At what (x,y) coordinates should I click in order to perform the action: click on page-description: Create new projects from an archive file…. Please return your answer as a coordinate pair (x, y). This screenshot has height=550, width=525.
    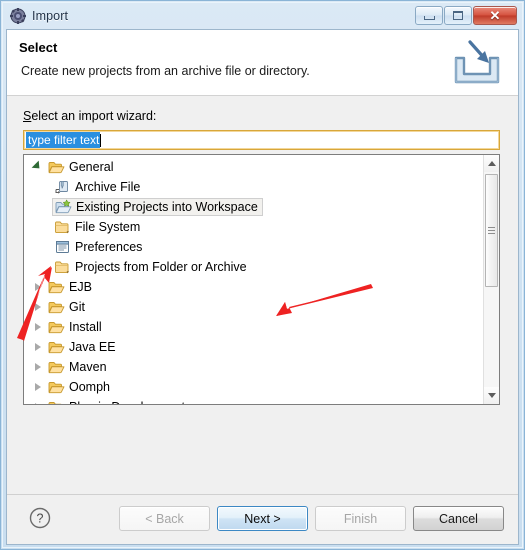
    Looking at the image, I should click on (165, 71).